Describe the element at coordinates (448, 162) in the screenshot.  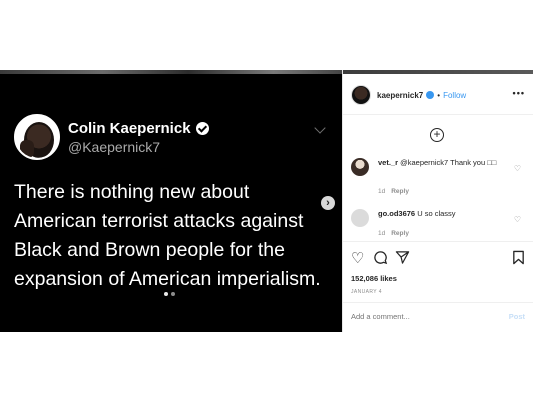
I see `comment-text: @kaepernick7 Thank you □□` at that location.